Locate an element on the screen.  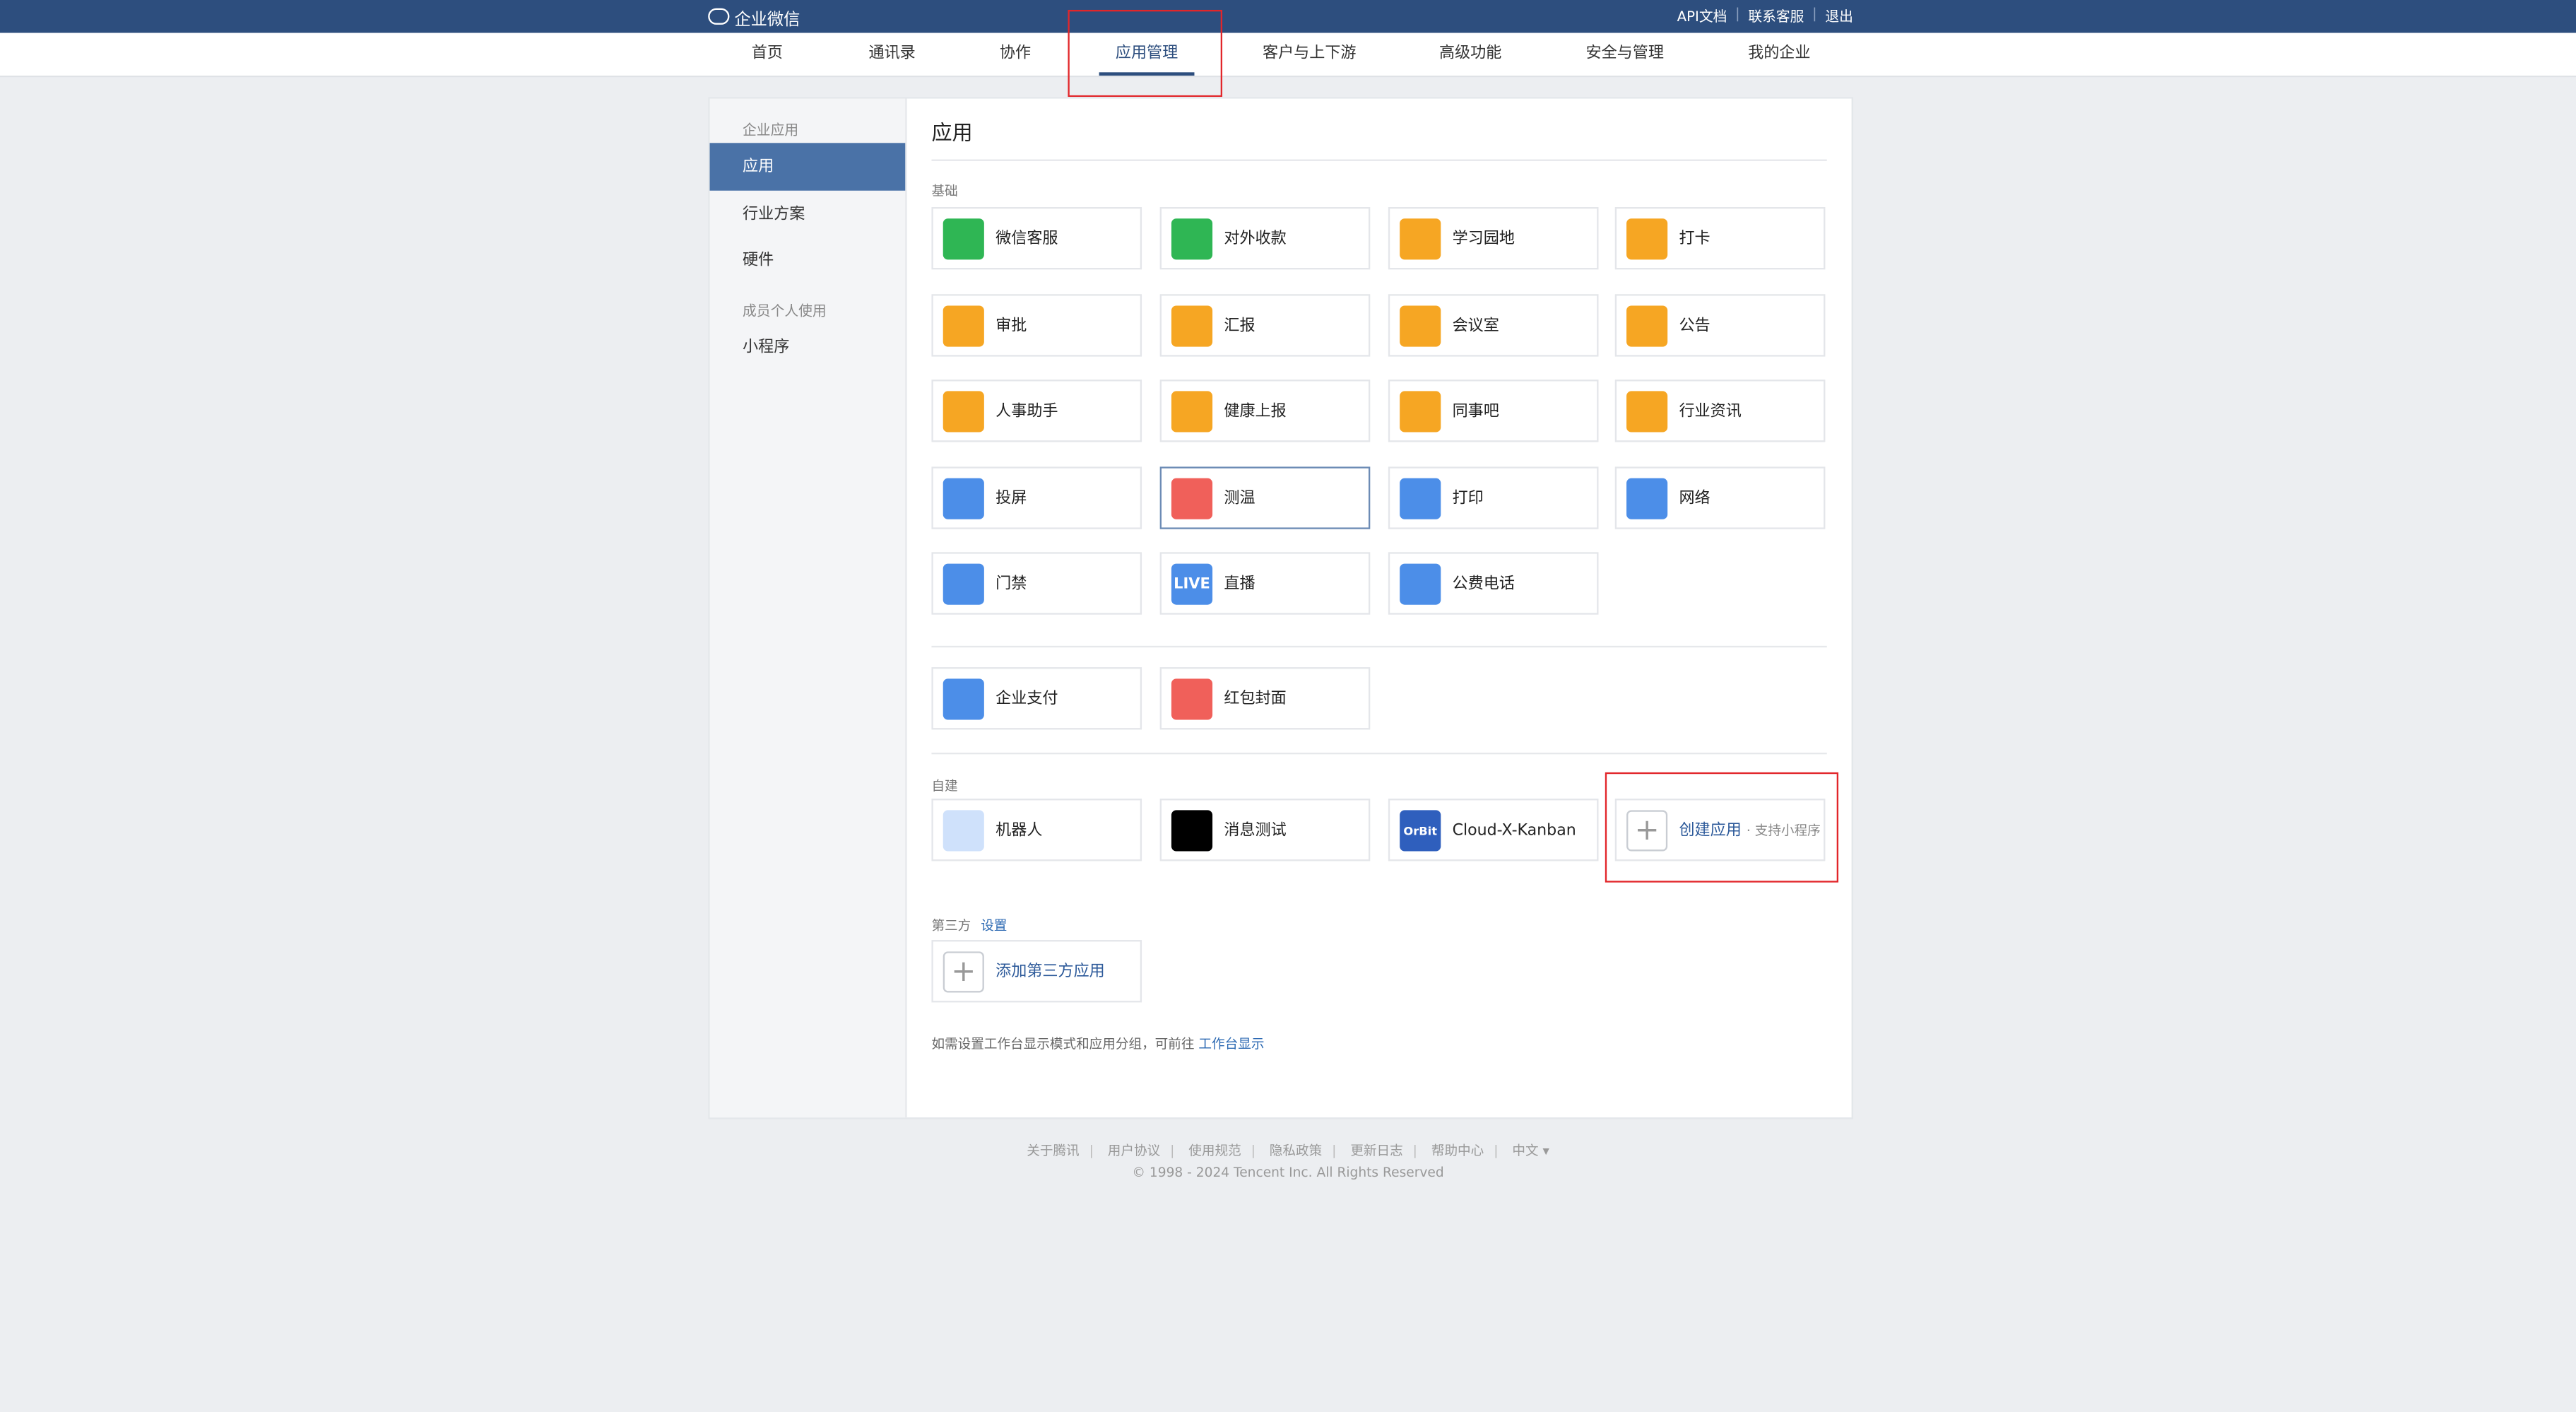
app-card: 红包封面 is located at coordinates (1265, 698).